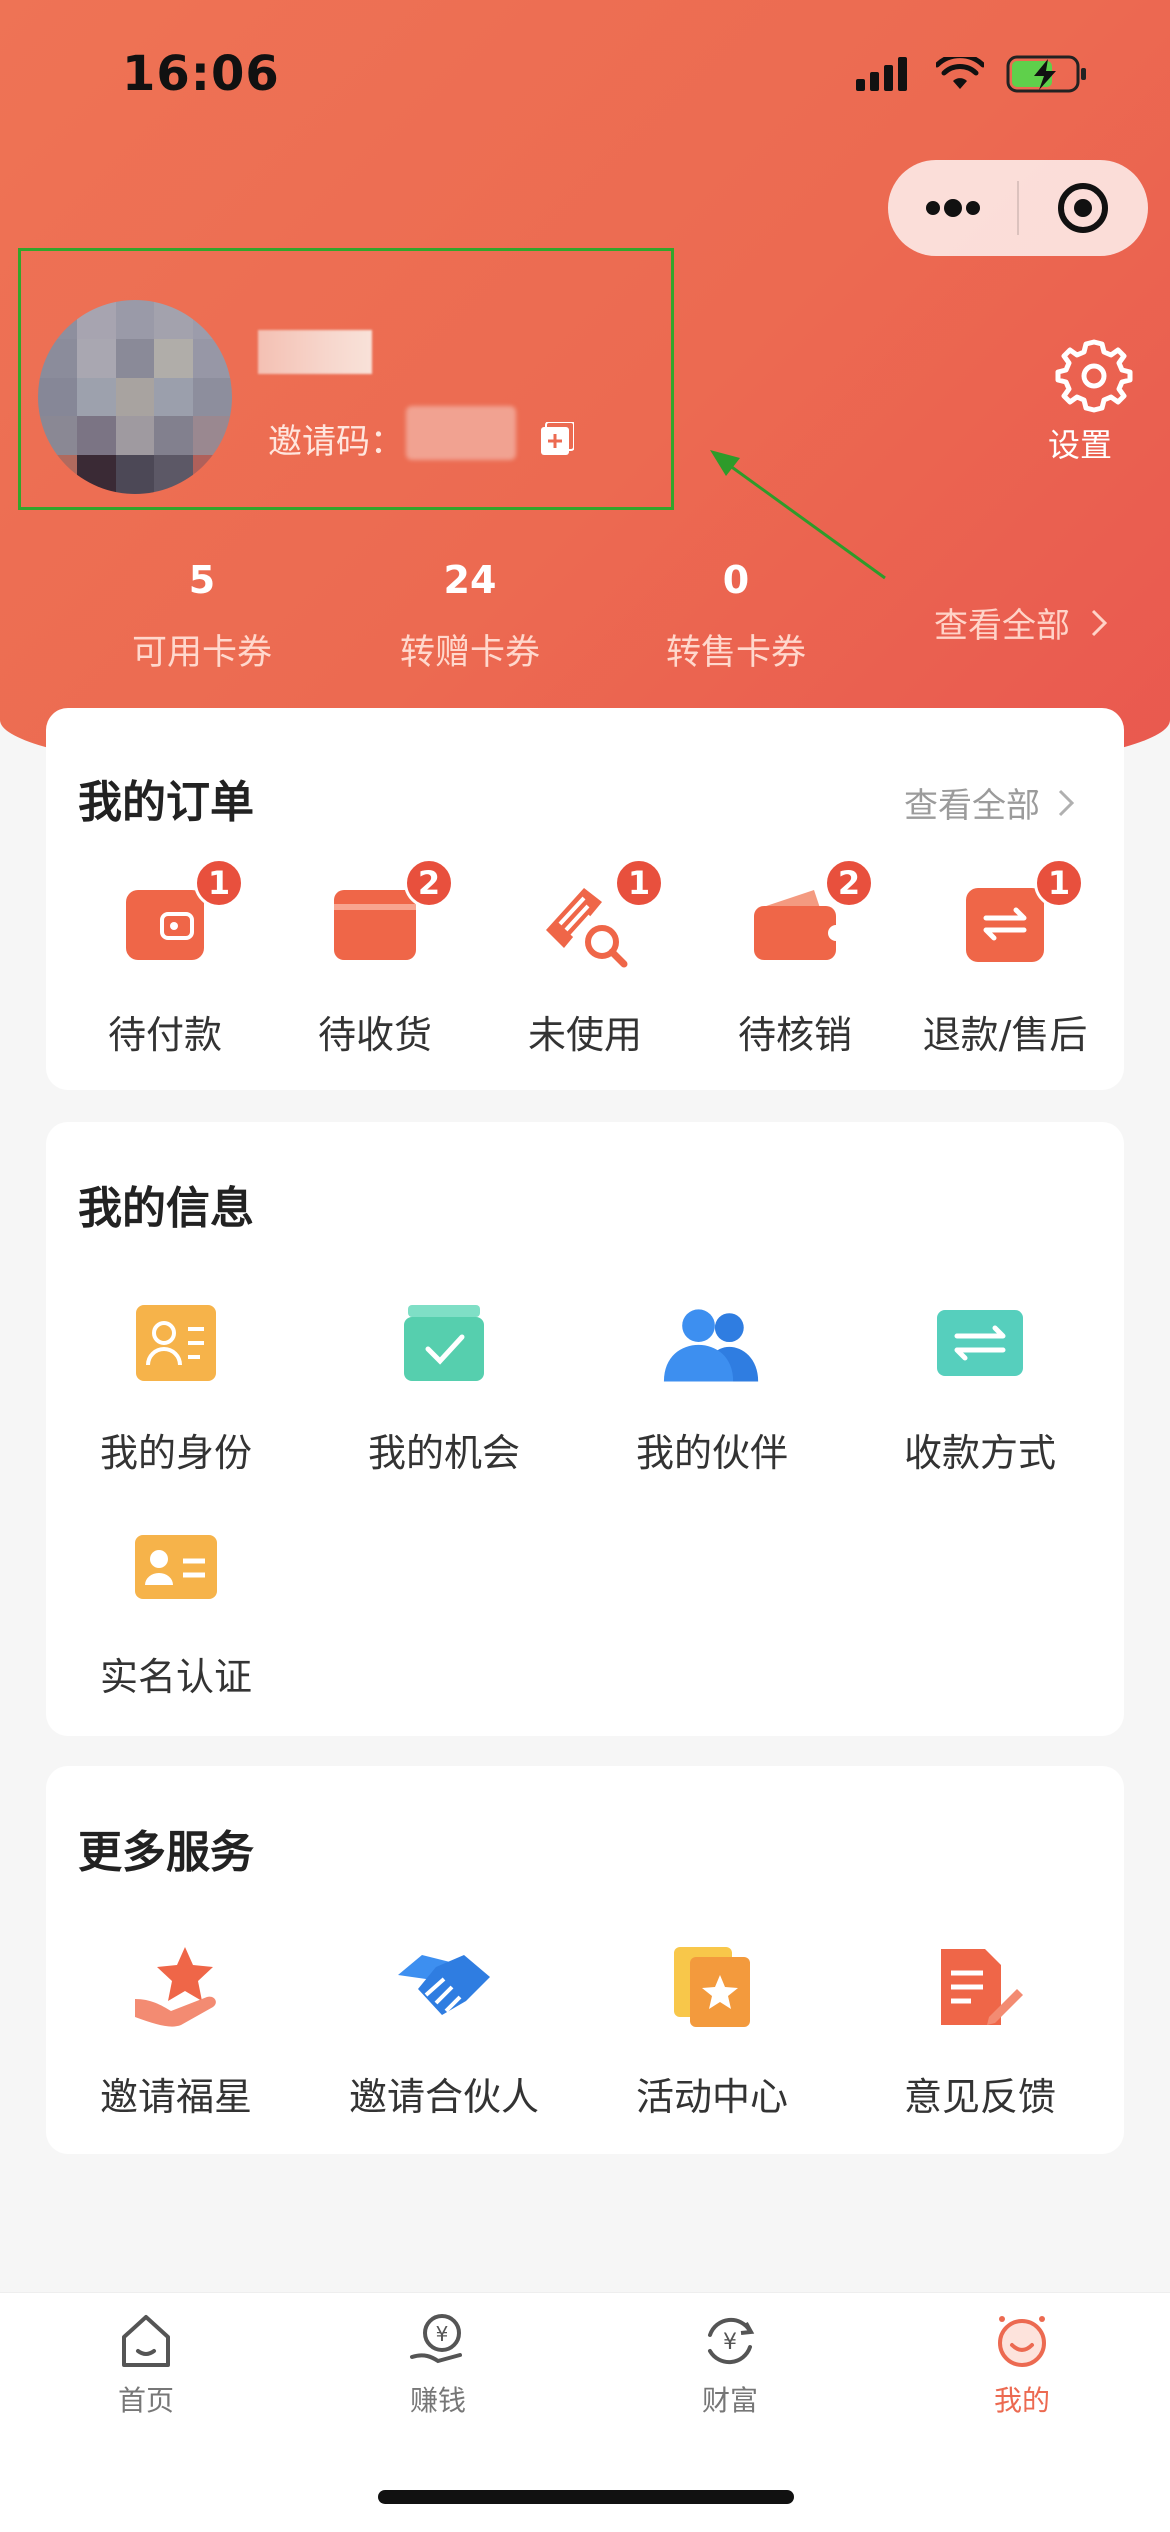 Image resolution: width=1170 pixels, height=2532 pixels. What do you see at coordinates (1080, 443) in the screenshot?
I see `settings-label: 设置` at bounding box center [1080, 443].